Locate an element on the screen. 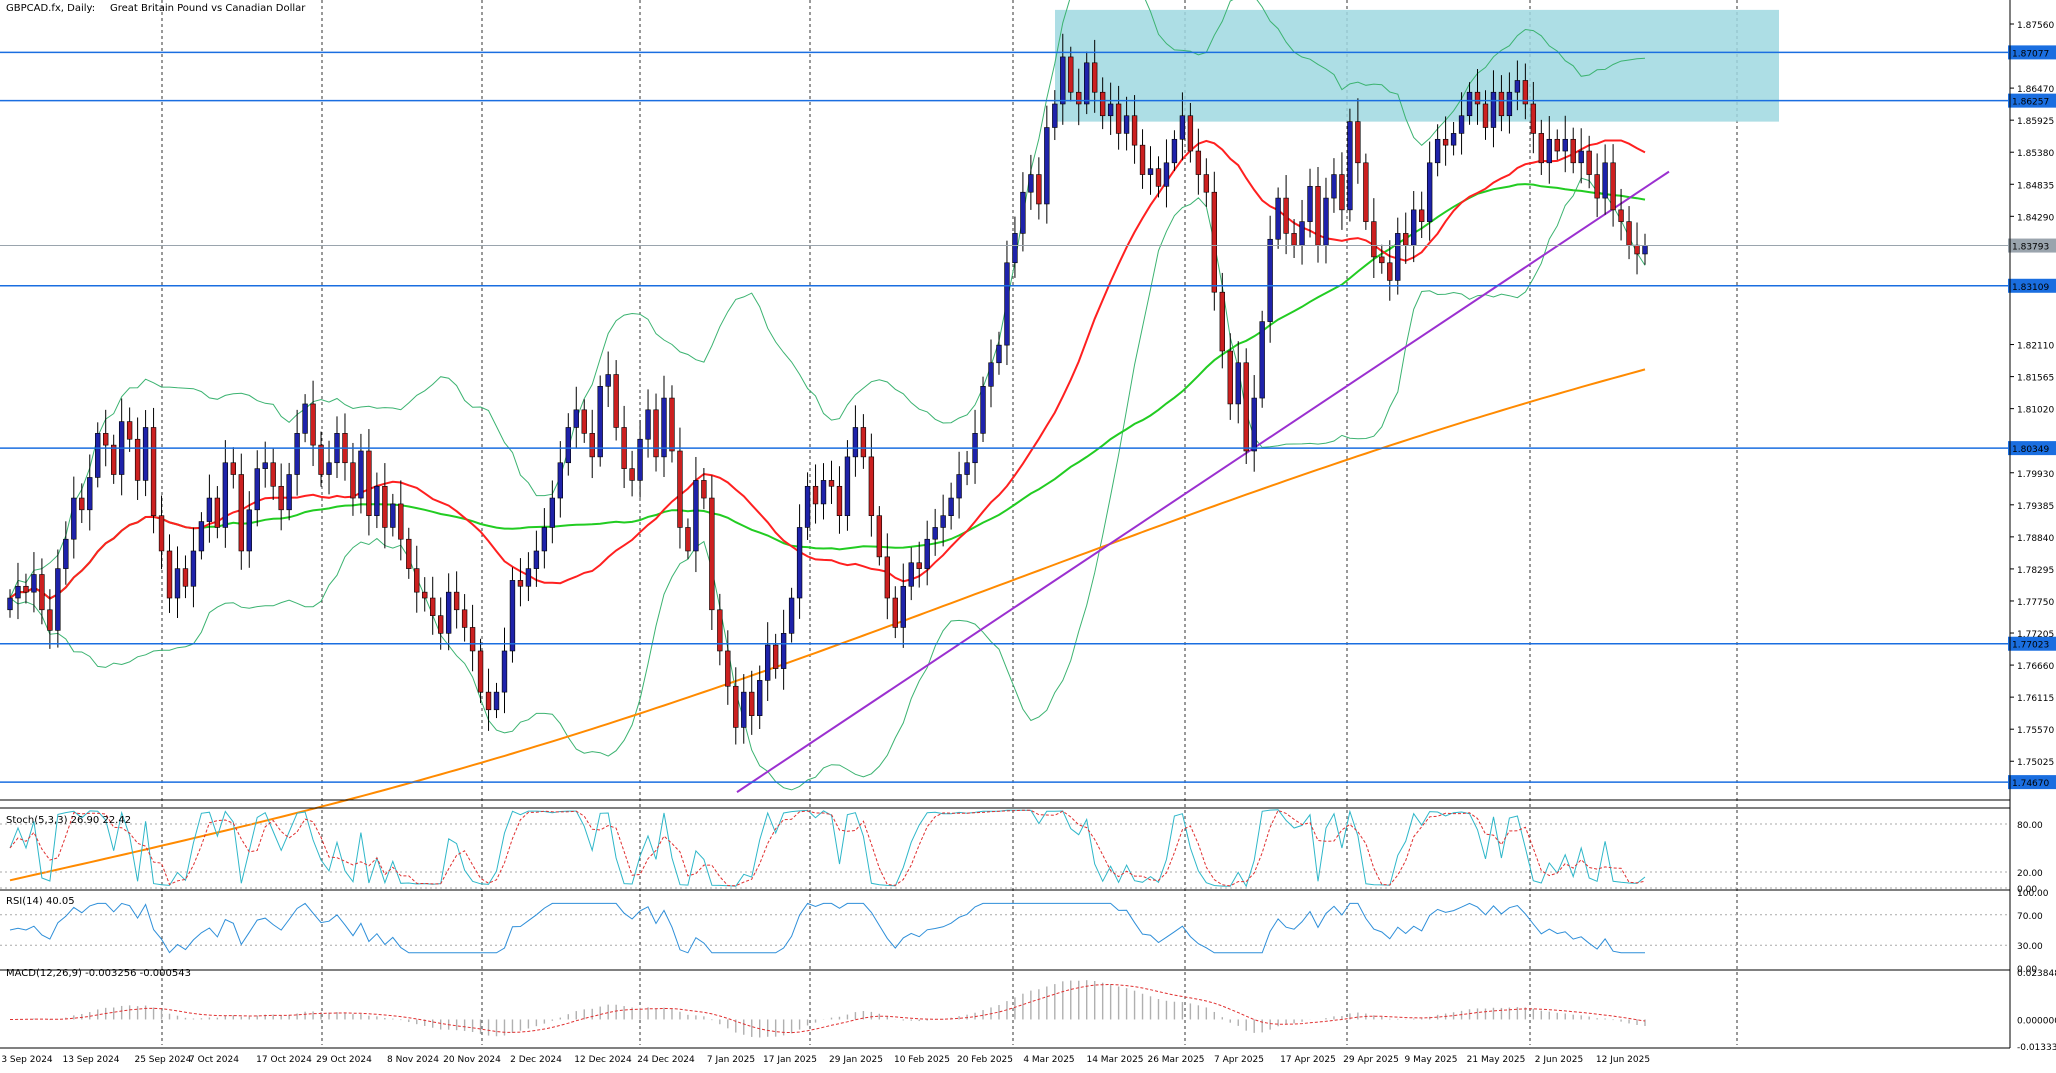  x-tick-label-12: 17 Jan 2025 is located at coordinates (790, 1060).